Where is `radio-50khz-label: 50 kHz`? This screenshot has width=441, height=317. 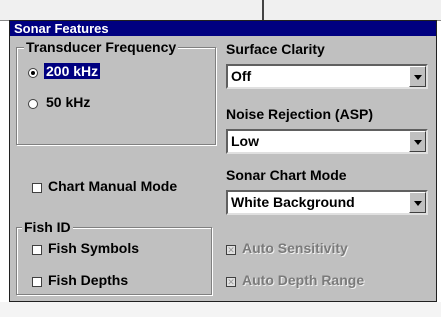
radio-50khz-label: 50 kHz is located at coordinates (68, 102).